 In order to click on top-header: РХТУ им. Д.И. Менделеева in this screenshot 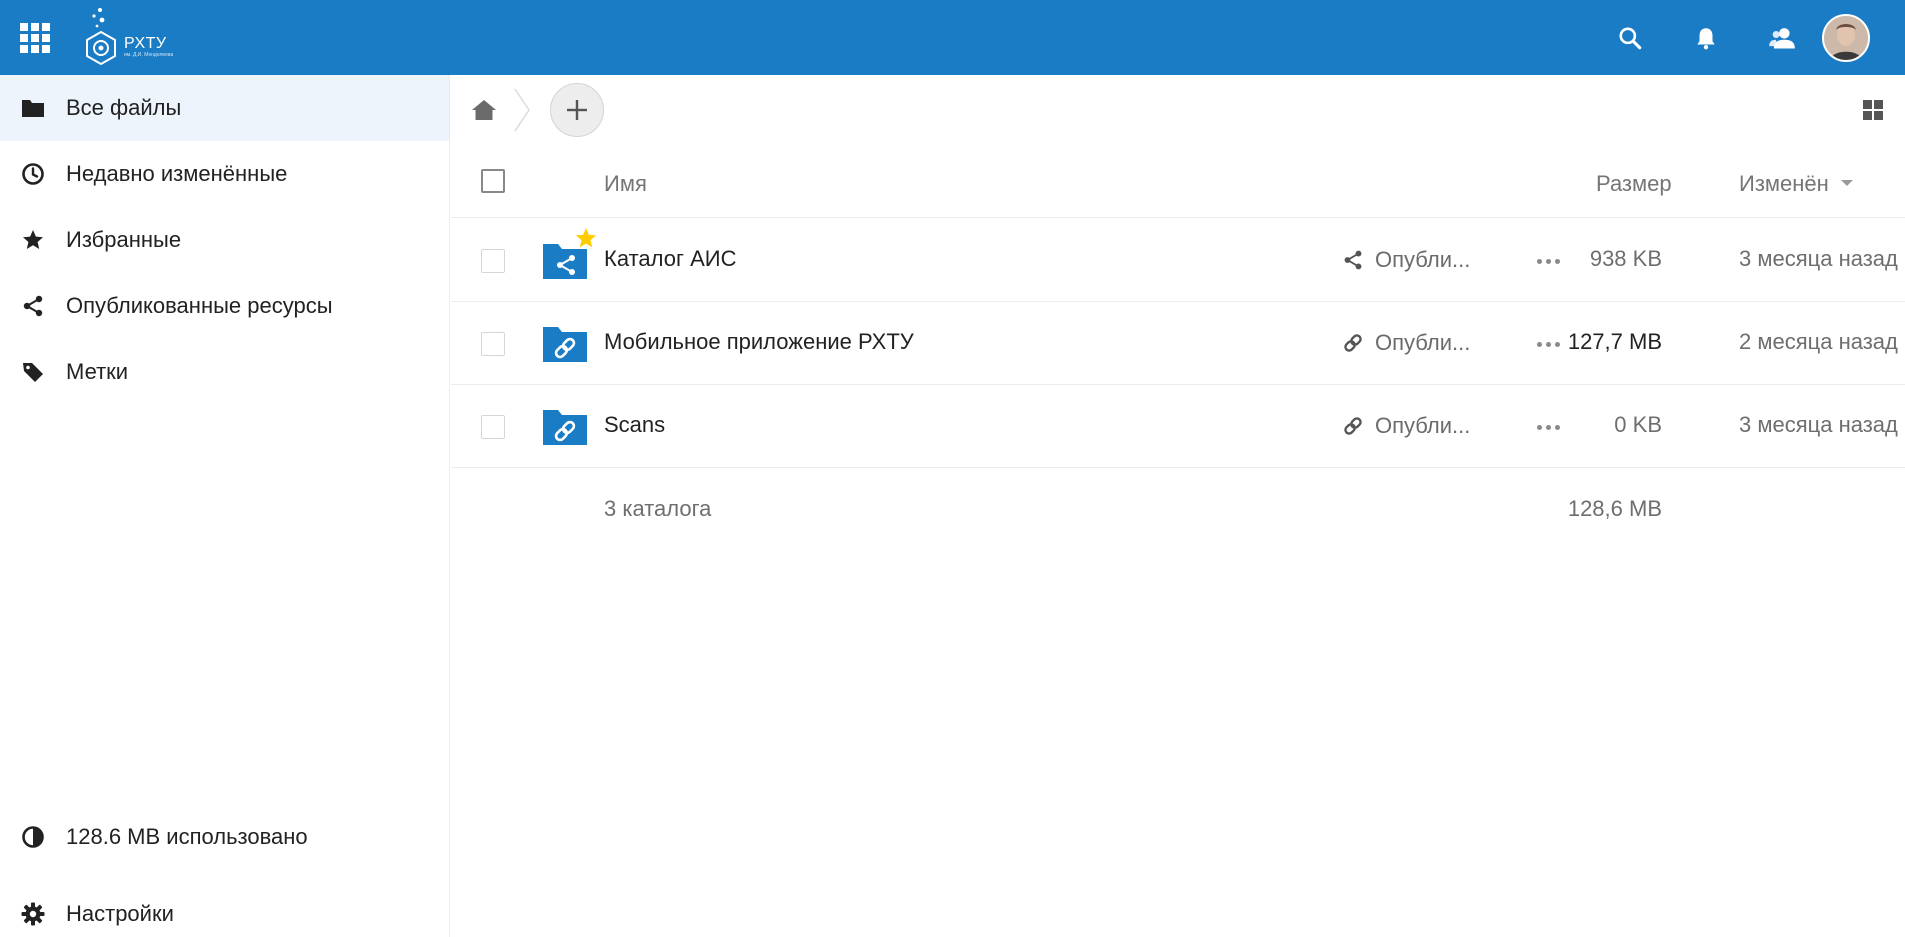, I will do `click(952, 37)`.